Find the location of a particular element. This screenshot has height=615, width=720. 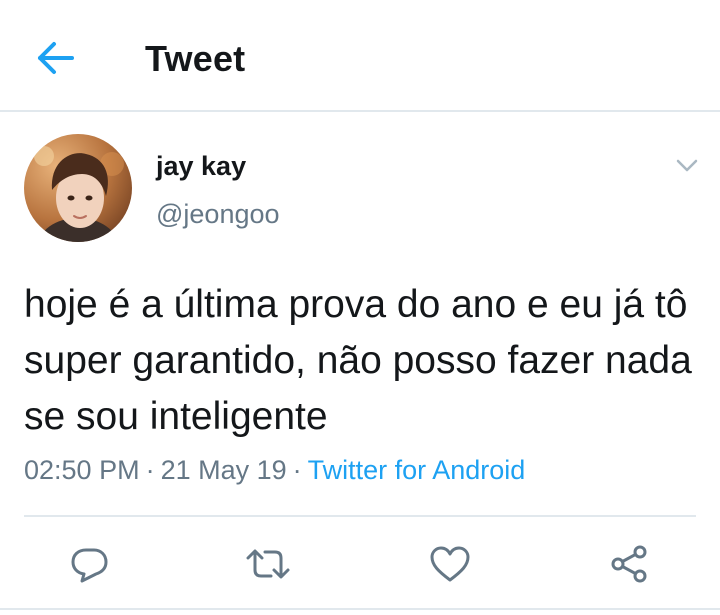

arrow-left-icon is located at coordinates (56, 58).